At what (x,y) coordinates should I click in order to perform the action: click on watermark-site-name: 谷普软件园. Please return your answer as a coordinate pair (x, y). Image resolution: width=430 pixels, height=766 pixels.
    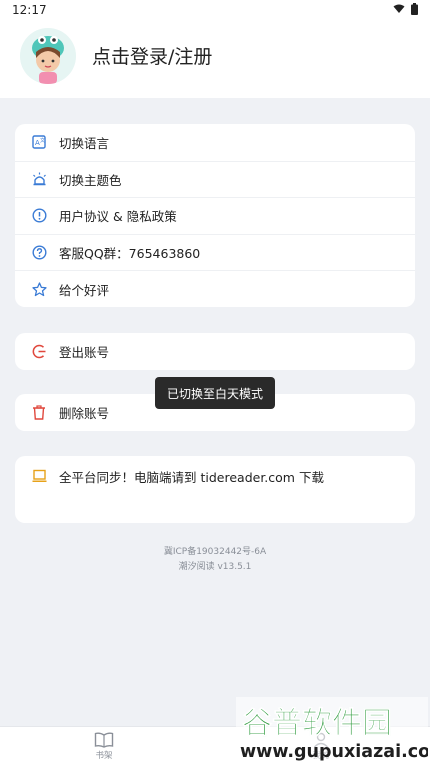
    Looking at the image, I should click on (317, 723).